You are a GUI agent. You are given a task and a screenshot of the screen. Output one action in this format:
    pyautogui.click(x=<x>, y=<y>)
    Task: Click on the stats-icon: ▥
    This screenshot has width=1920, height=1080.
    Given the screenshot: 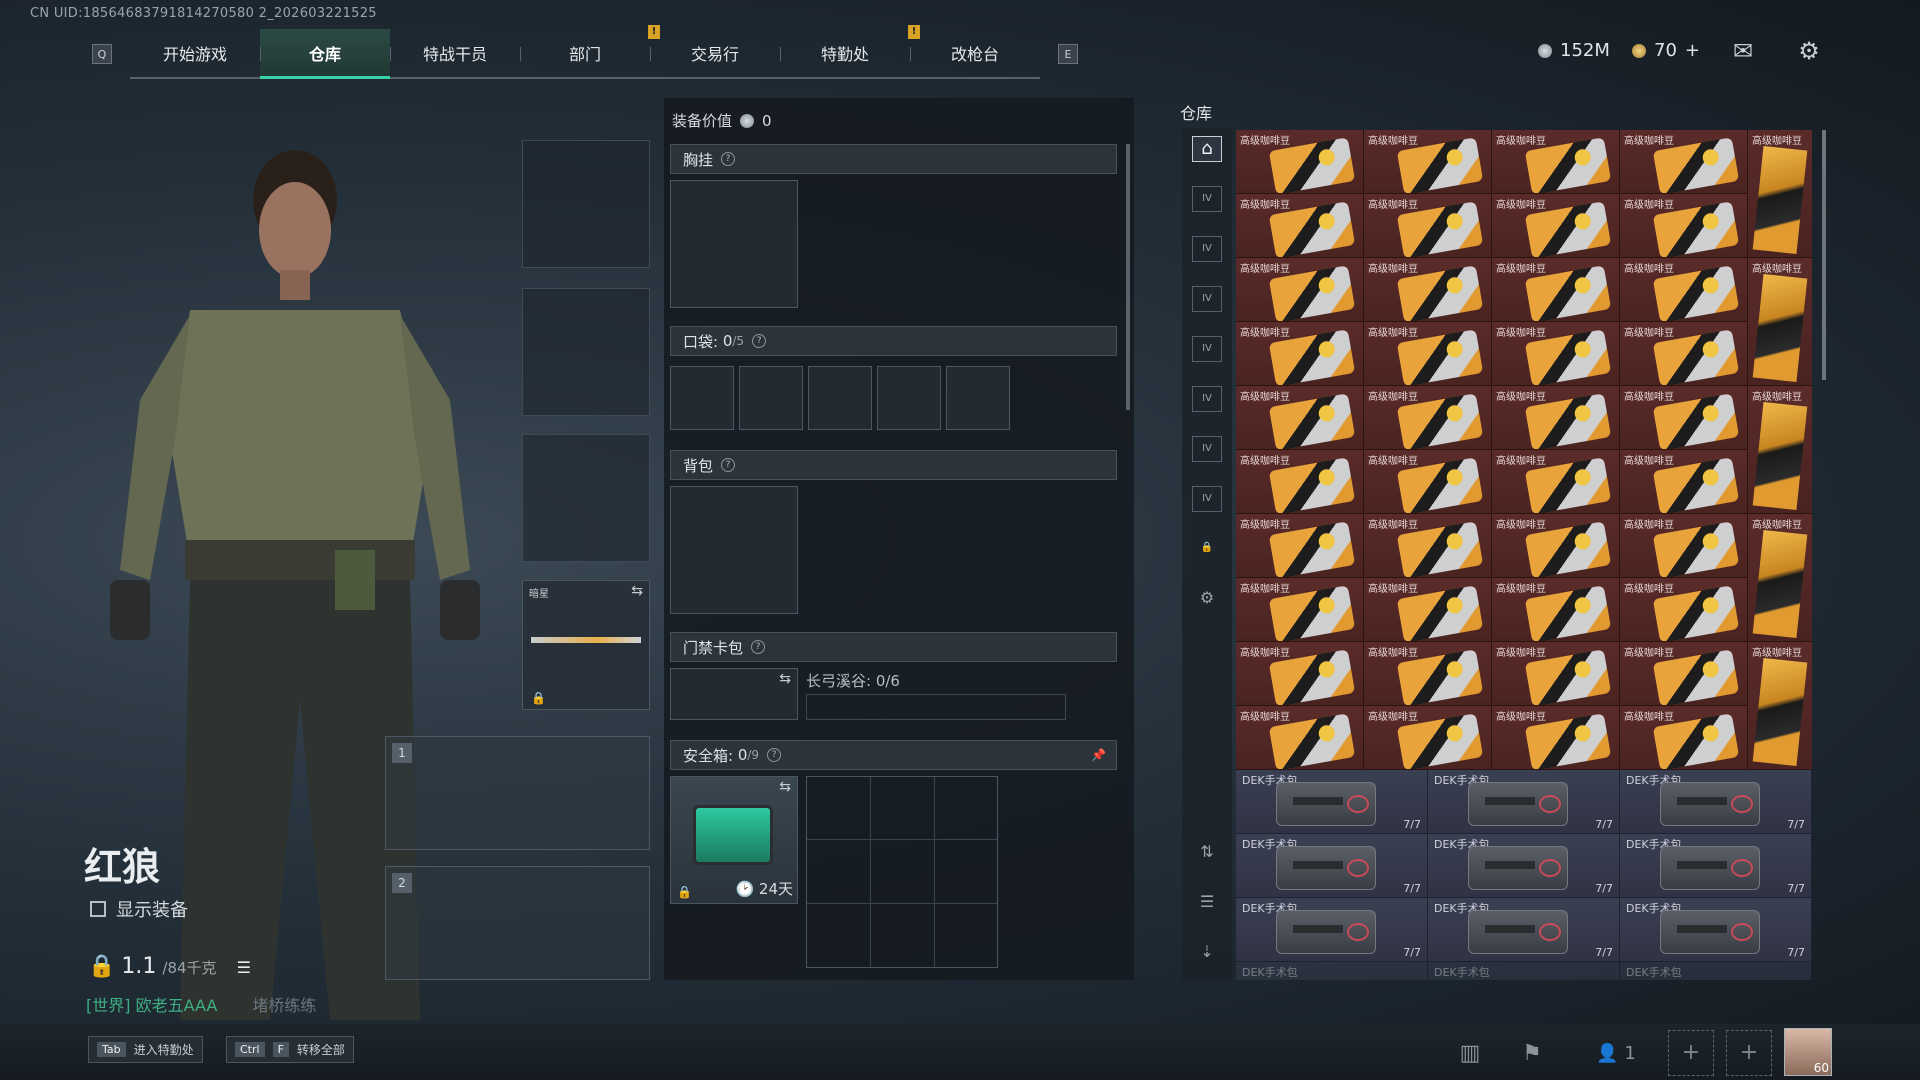 What is the action you would take?
    pyautogui.click(x=1470, y=1054)
    